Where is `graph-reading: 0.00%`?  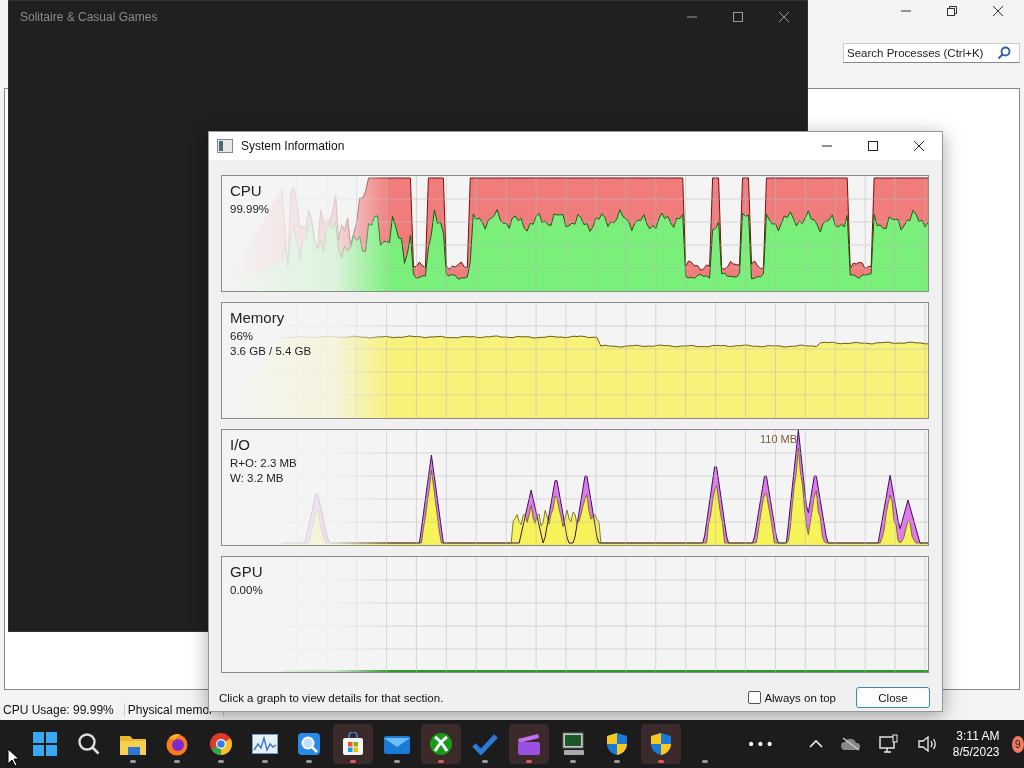 graph-reading: 0.00% is located at coordinates (246, 590).